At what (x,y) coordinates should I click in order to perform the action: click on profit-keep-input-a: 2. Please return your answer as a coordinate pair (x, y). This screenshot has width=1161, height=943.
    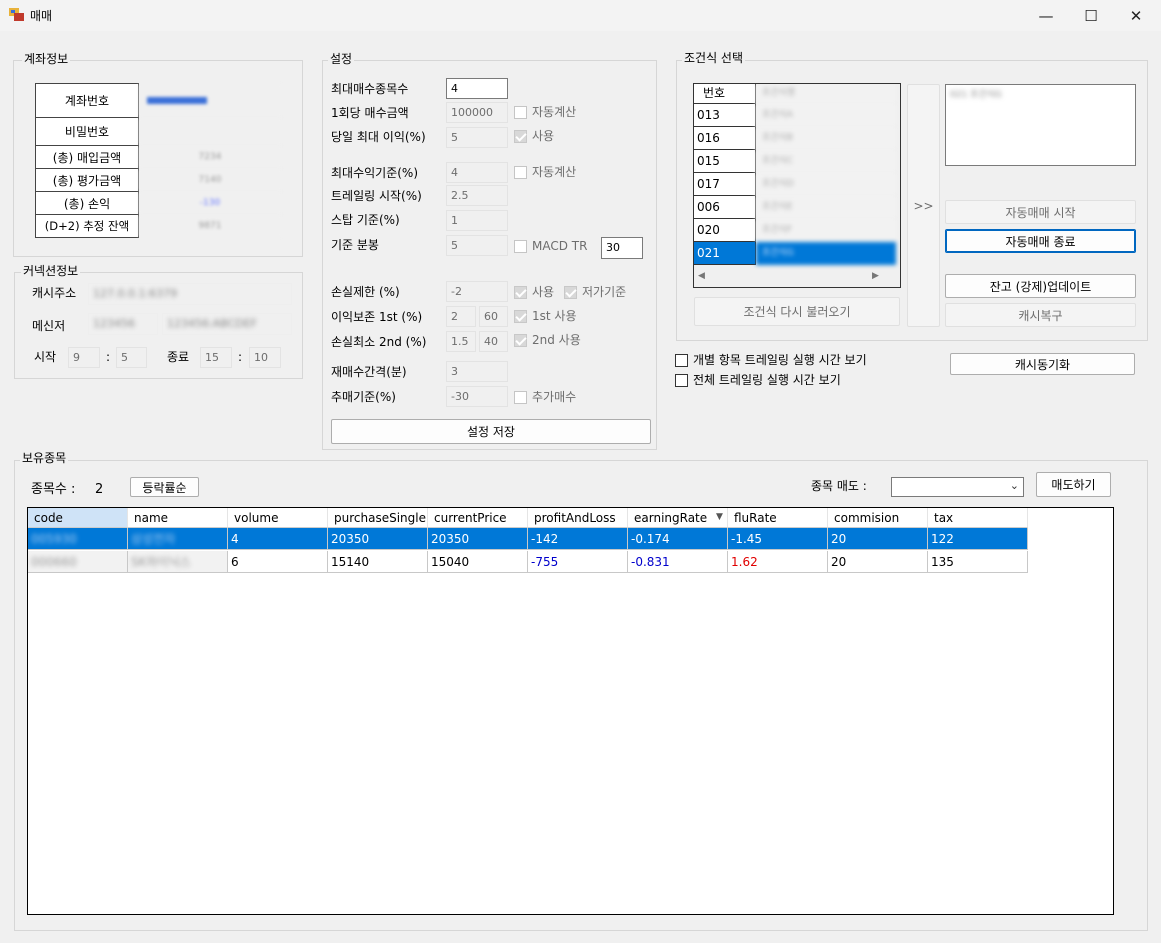
    Looking at the image, I should click on (461, 316).